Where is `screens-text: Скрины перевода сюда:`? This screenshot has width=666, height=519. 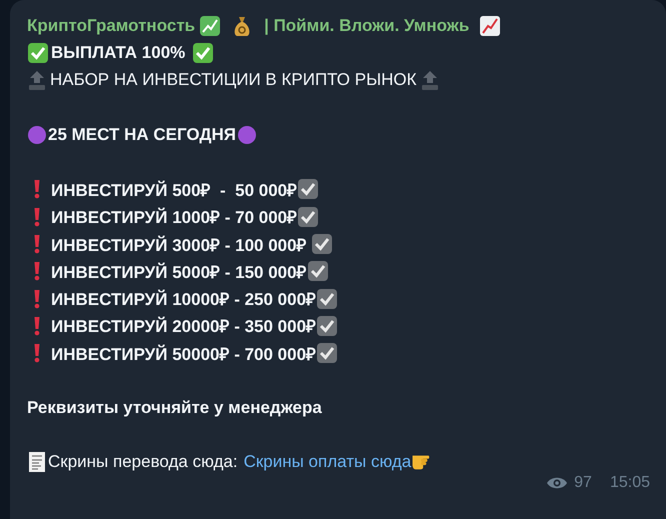
screens-text: Скрины перевода сюда: is located at coordinates (143, 462).